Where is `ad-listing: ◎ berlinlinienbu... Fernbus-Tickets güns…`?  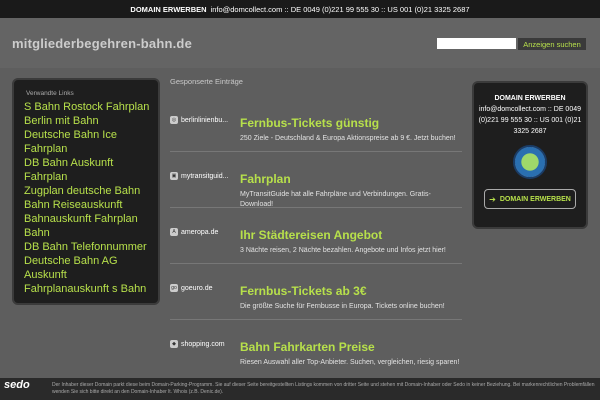 ad-listing: ◎ berlinlinienbu... Fernbus-Tickets güns… is located at coordinates (316, 124).